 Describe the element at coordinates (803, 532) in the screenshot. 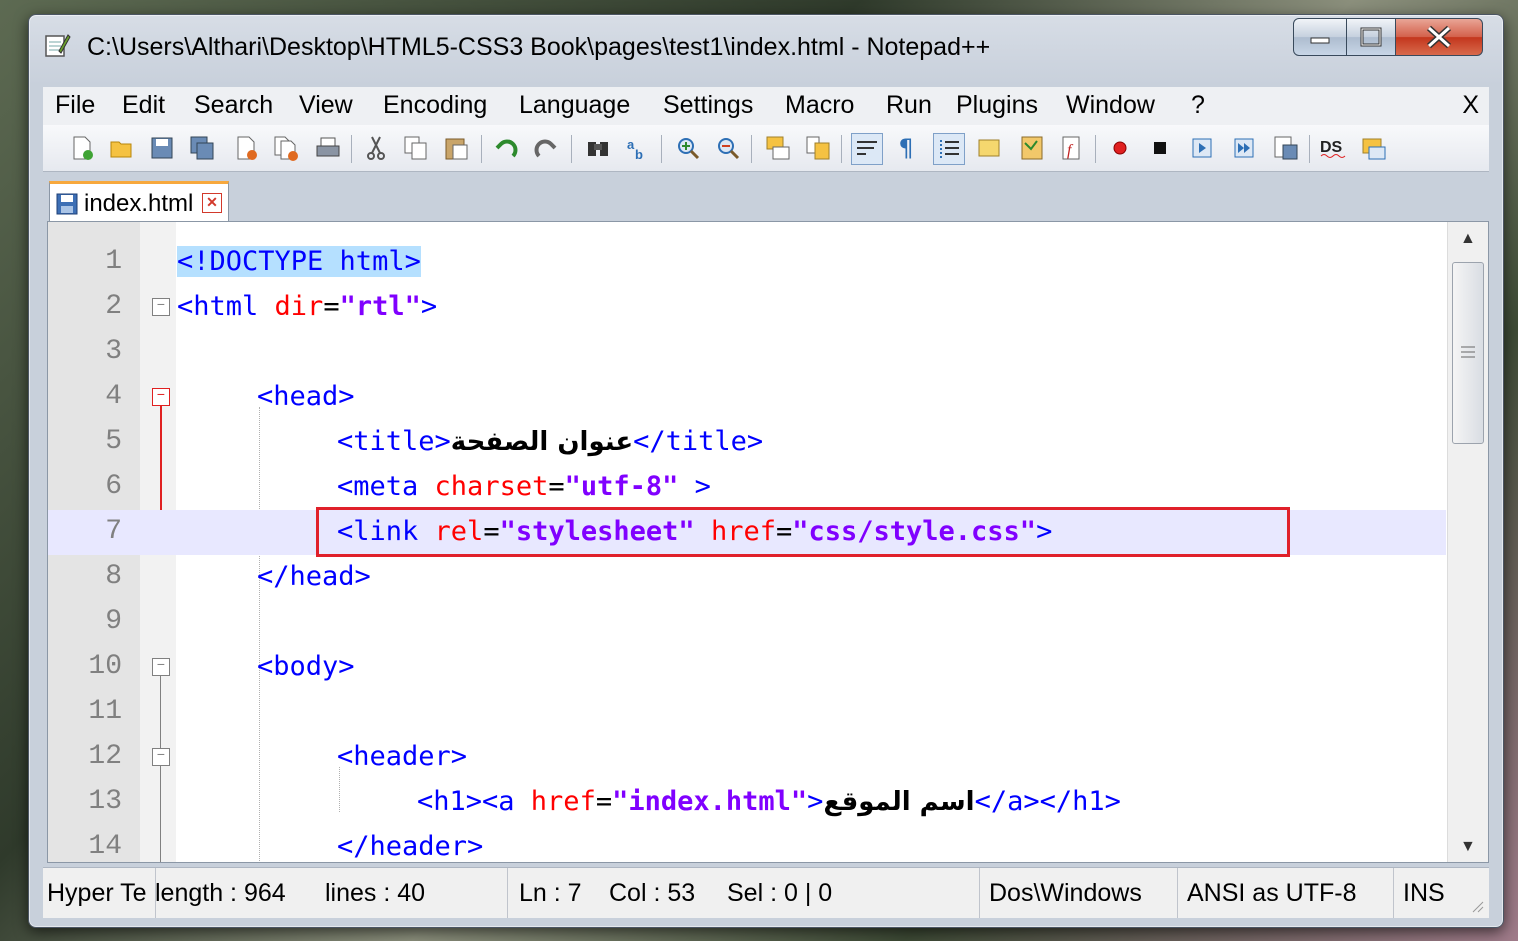

I see `annotation-highlight-box` at that location.